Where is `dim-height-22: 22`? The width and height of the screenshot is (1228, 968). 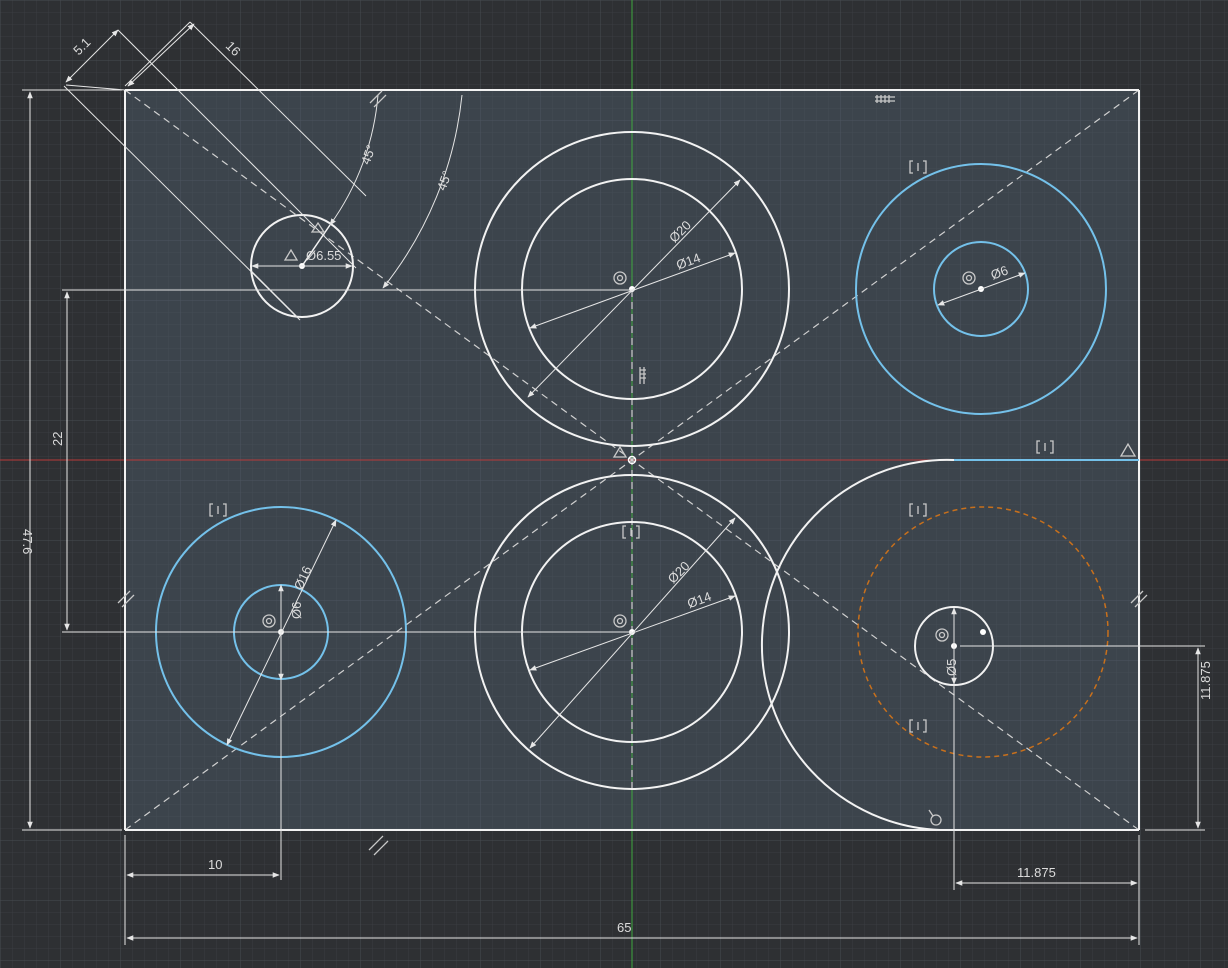
dim-height-22: 22 is located at coordinates (57, 439).